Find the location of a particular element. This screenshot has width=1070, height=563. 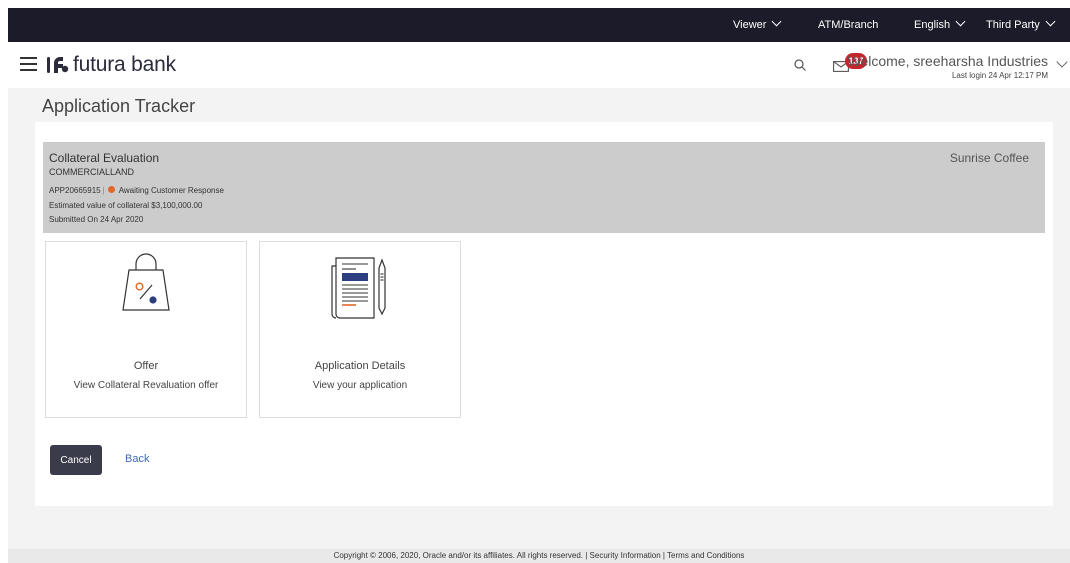

page-title: Application Tracker is located at coordinates (119, 106).